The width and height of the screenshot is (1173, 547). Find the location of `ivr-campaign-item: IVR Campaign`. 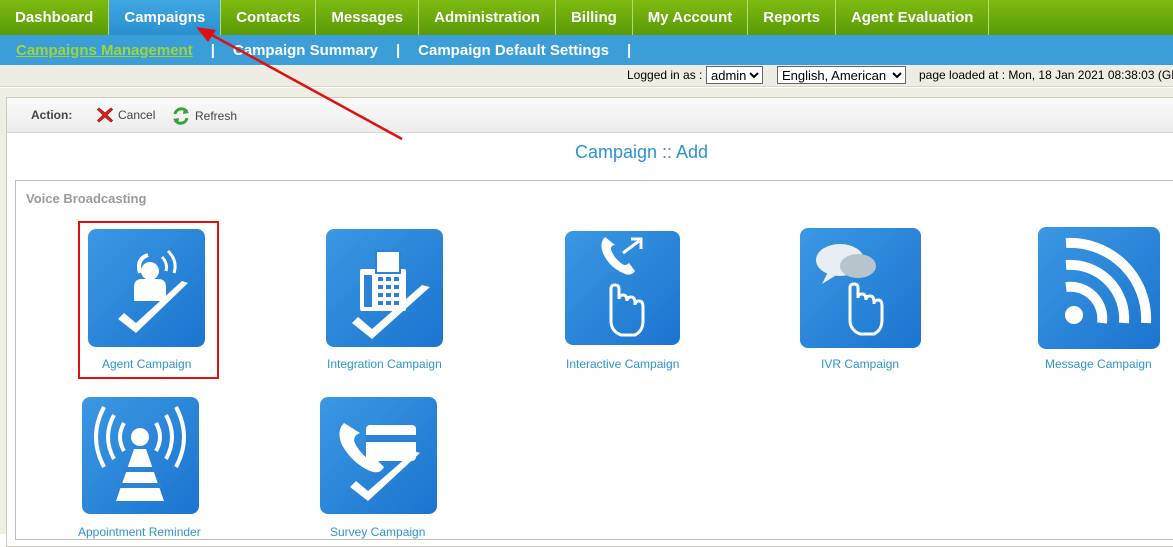

ivr-campaign-item: IVR Campaign is located at coordinates (860, 299).